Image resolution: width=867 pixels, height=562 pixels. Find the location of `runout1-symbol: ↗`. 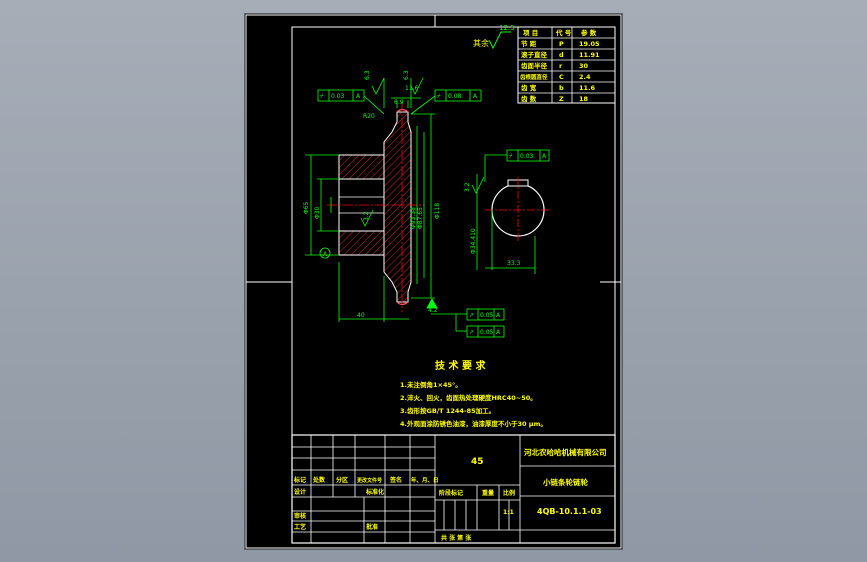

runout1-symbol: ↗ is located at coordinates (471, 315).